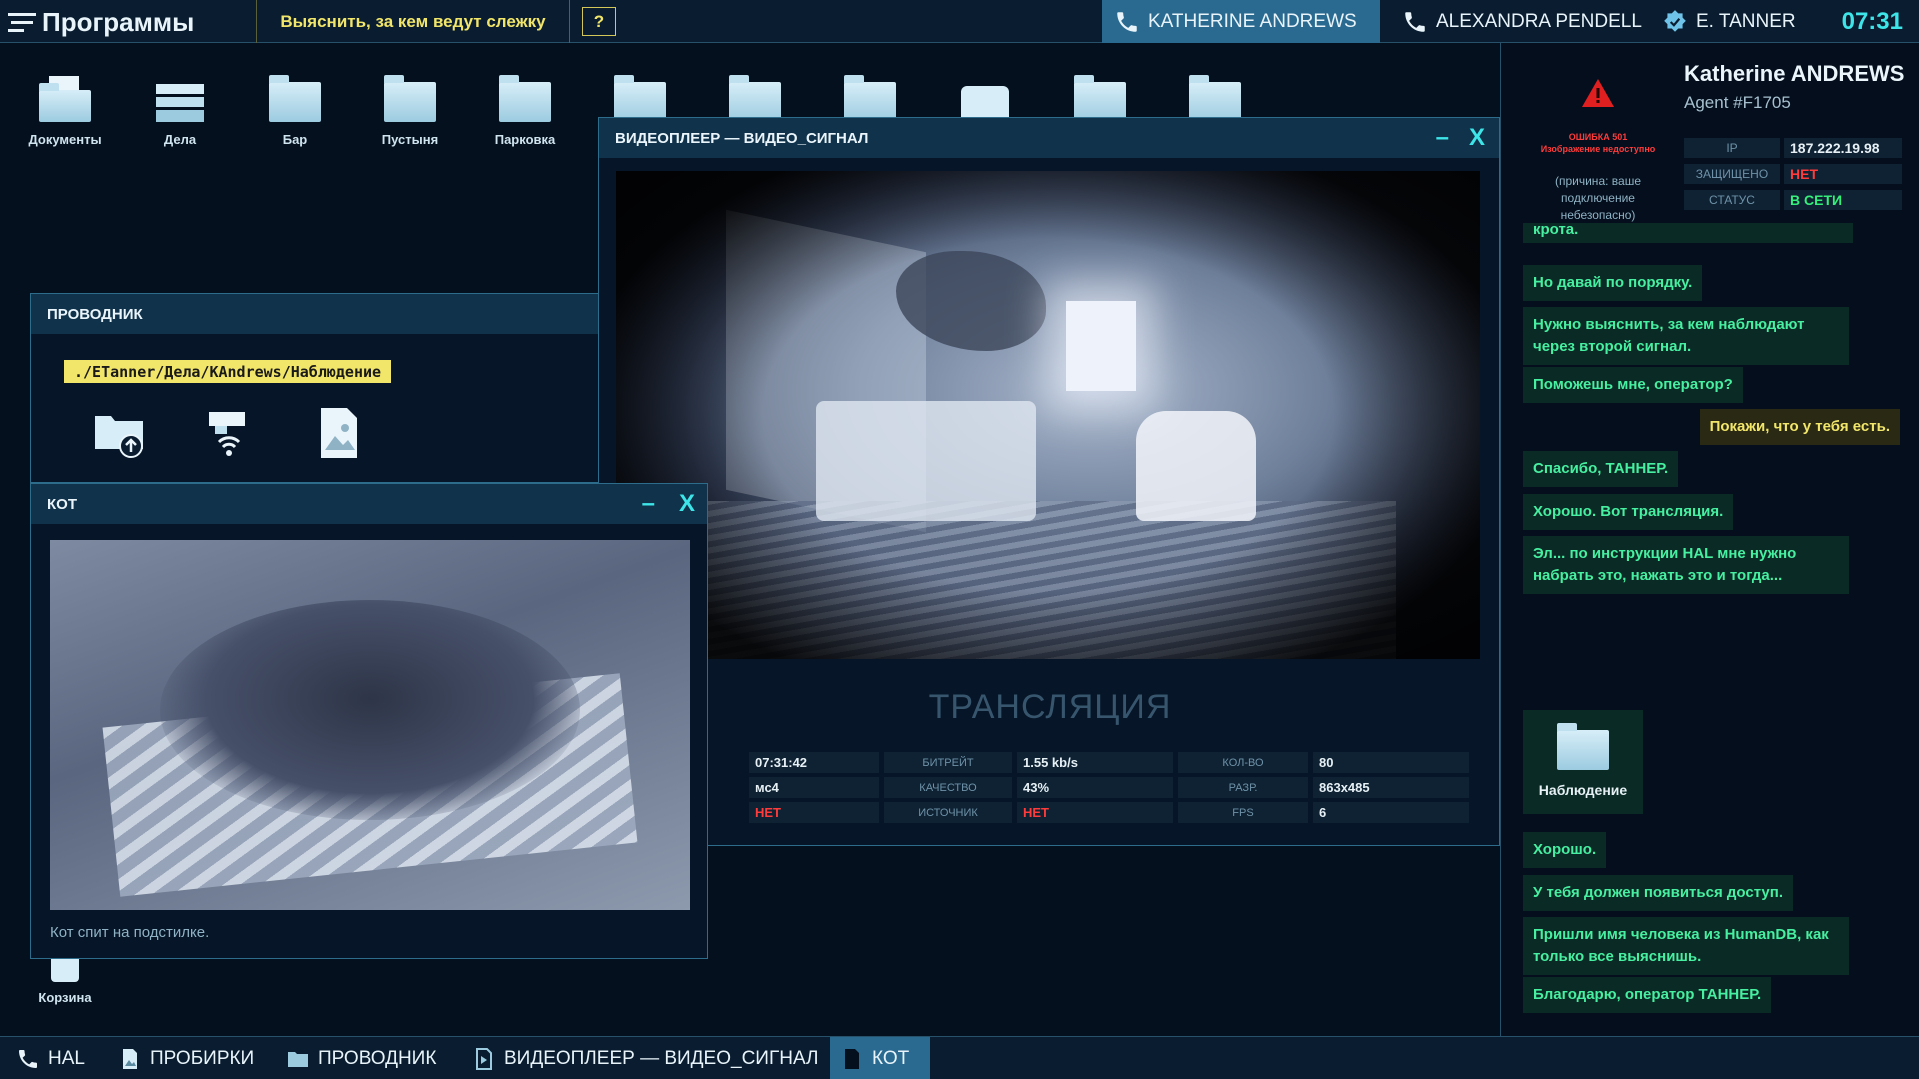 The width and height of the screenshot is (1919, 1079). I want to click on contact-e-tanner: E. TANNER, so click(1729, 21).